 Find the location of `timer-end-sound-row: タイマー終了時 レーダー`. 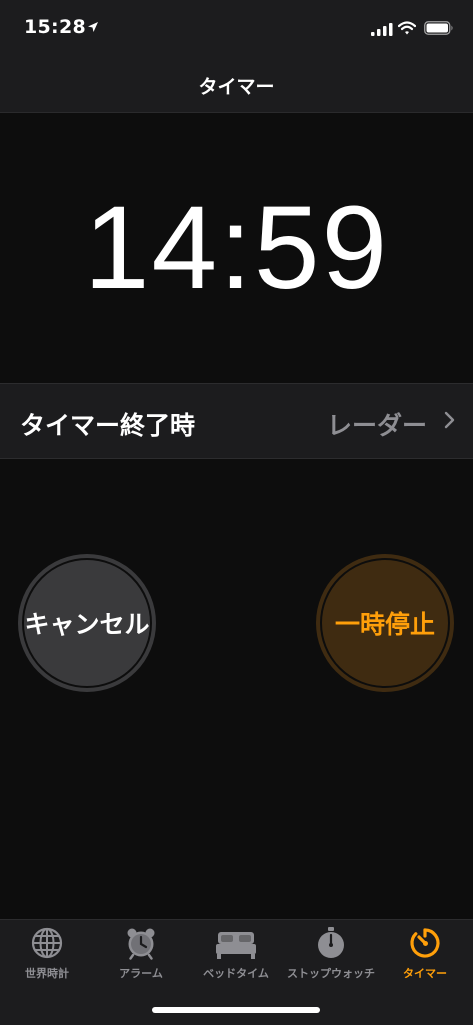

timer-end-sound-row: タイマー終了時 レーダー is located at coordinates (236, 421).